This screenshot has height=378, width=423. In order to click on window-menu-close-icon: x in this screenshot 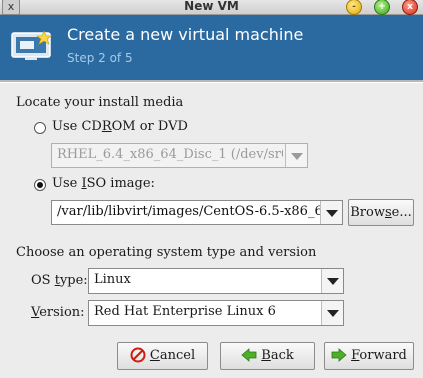, I will do `click(11, 7)`.